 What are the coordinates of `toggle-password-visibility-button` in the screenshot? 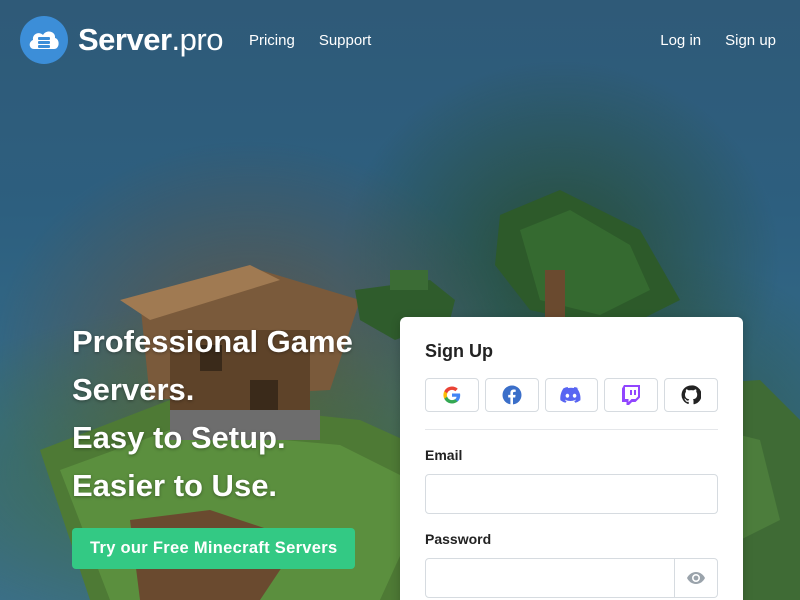 It's located at (696, 578).